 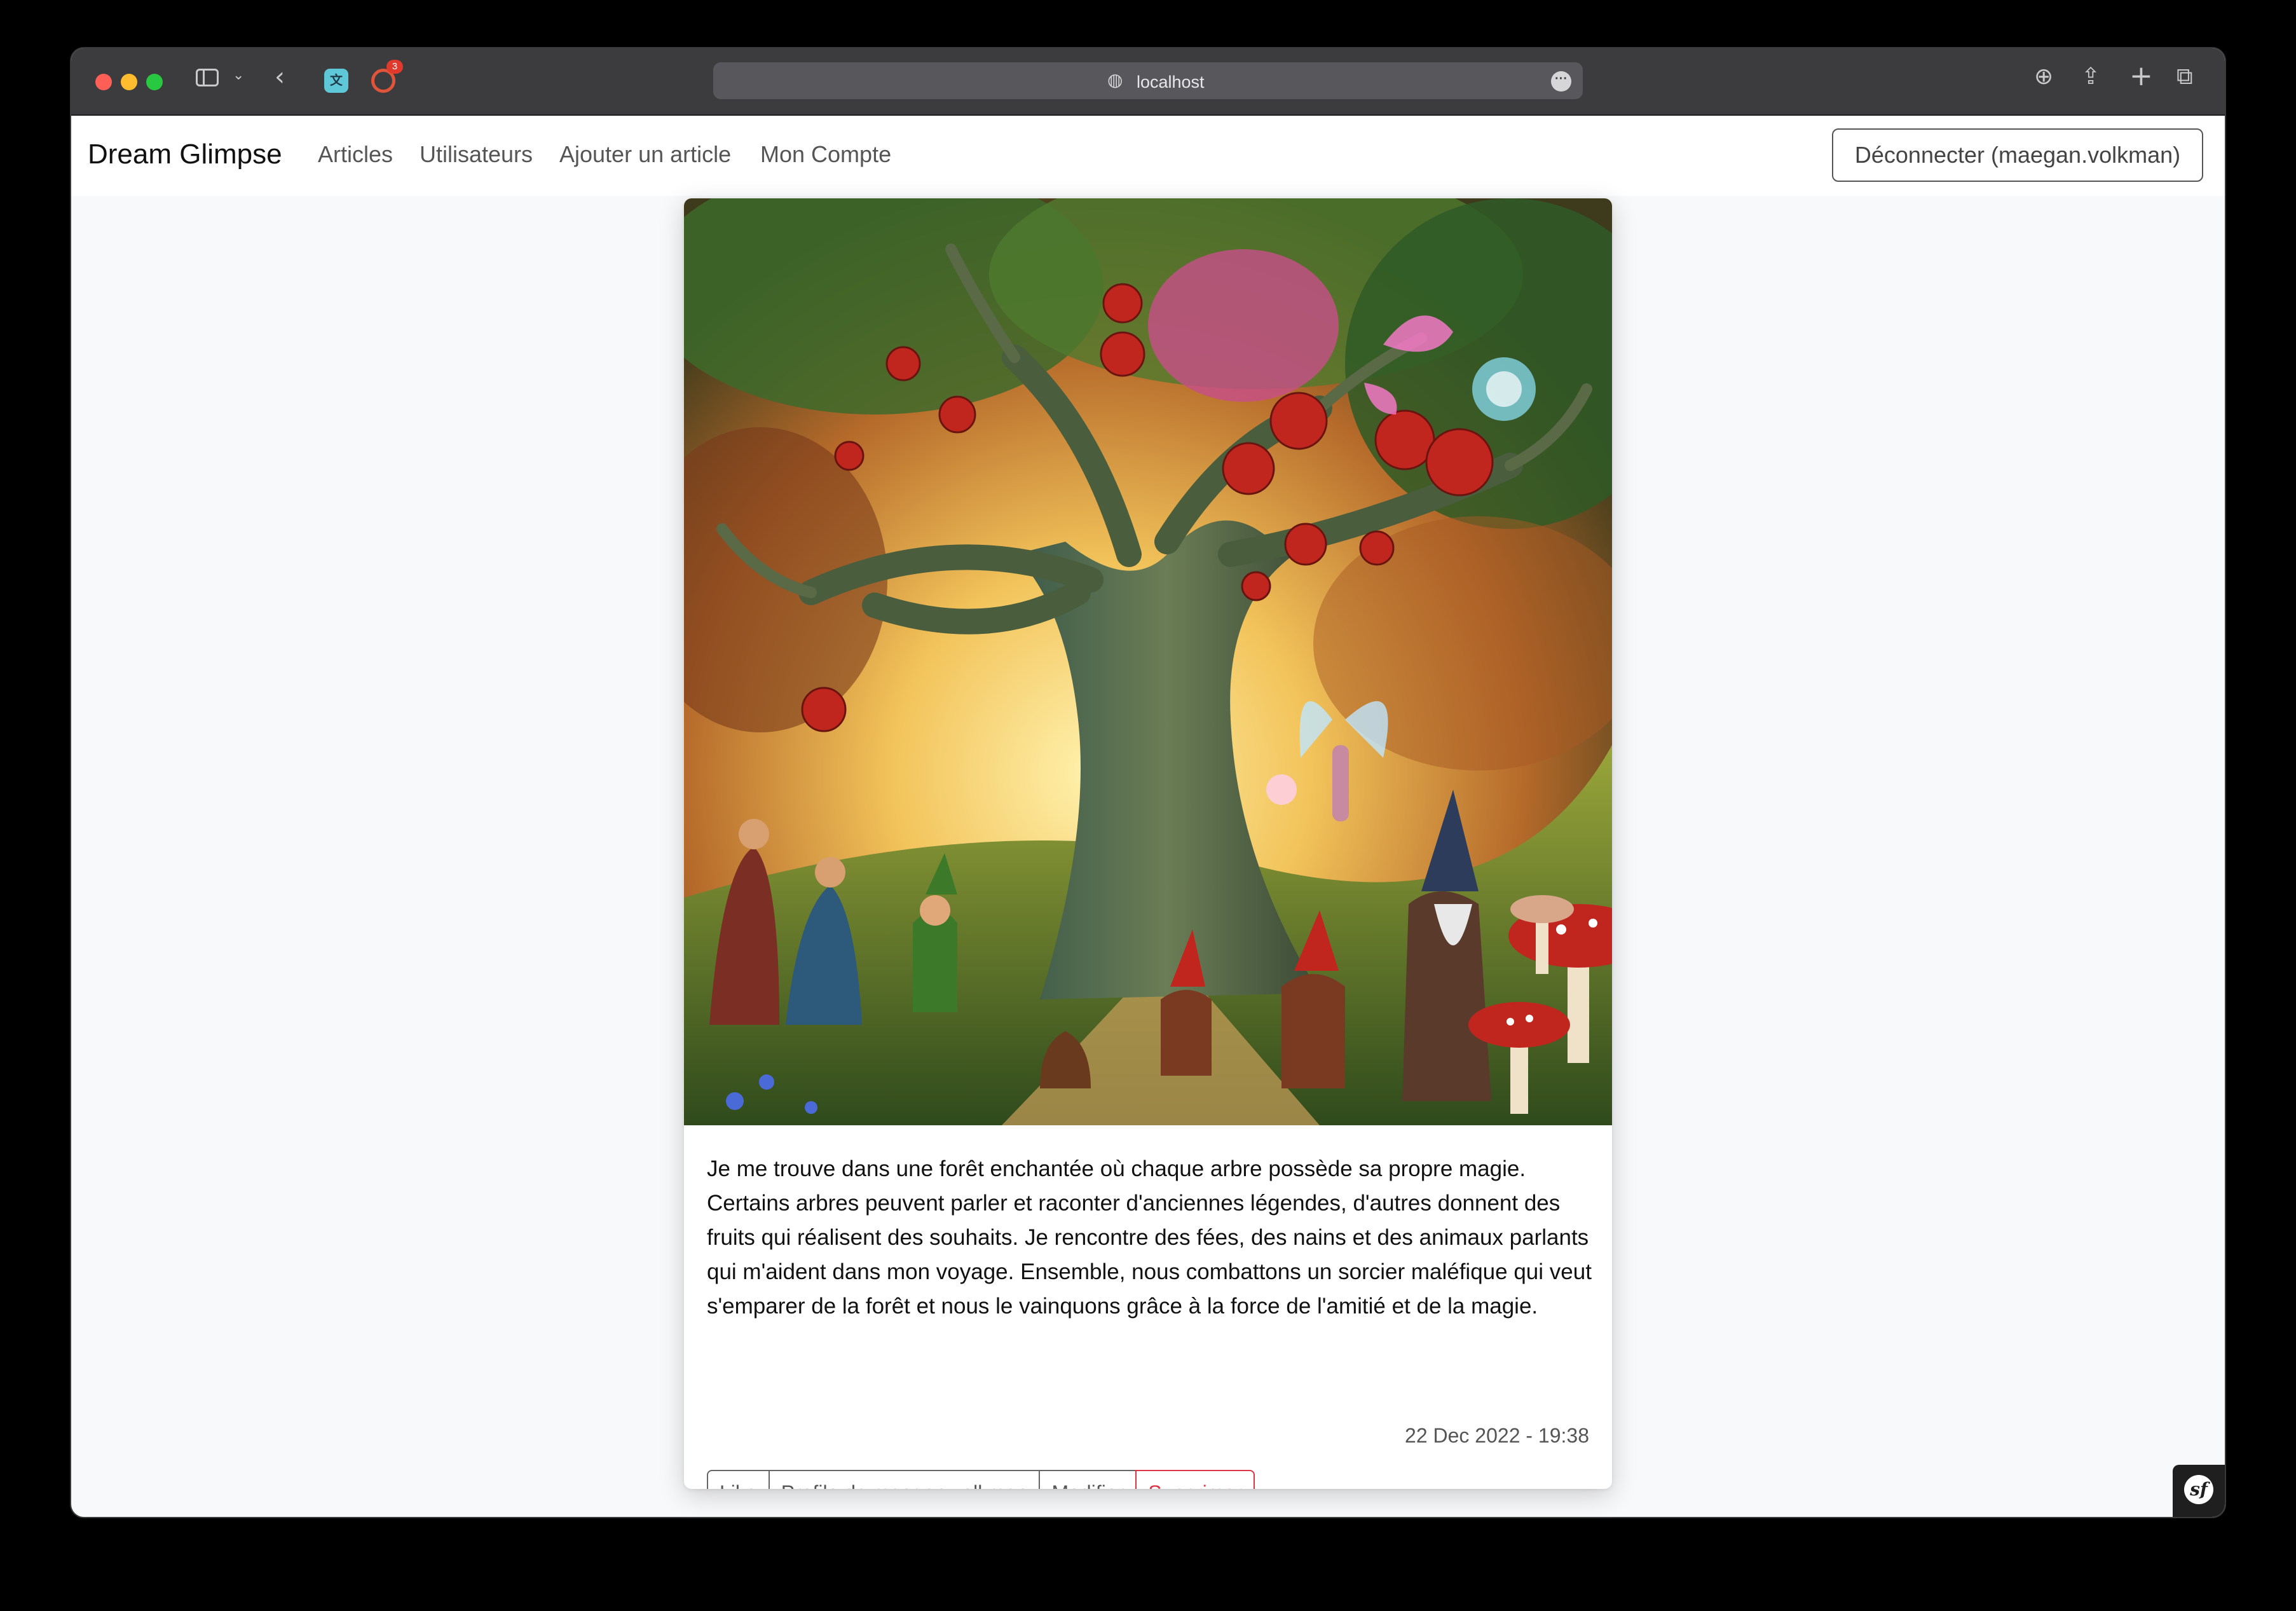 What do you see at coordinates (2043, 77) in the screenshot?
I see `download-icon: ⊕` at bounding box center [2043, 77].